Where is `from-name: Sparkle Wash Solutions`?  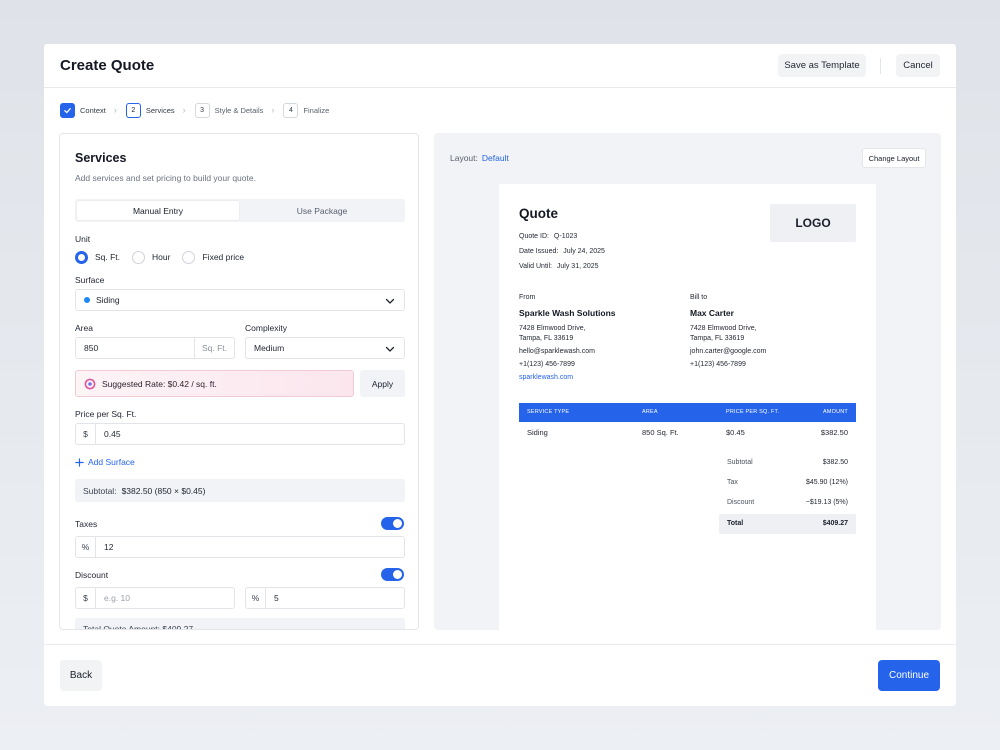 from-name: Sparkle Wash Solutions is located at coordinates (567, 313).